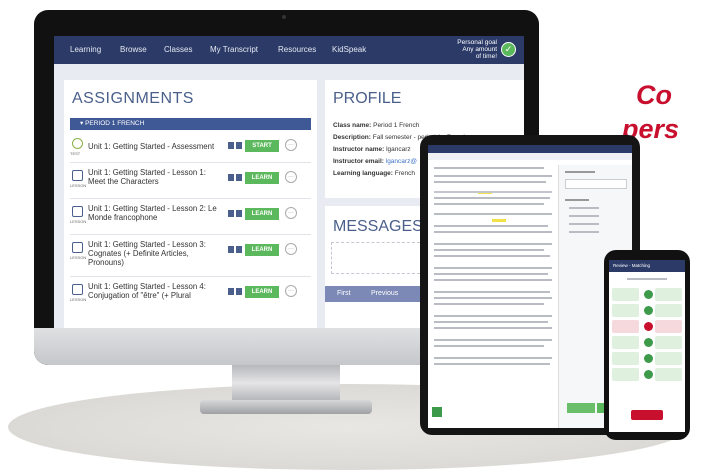  Describe the element at coordinates (530, 149) in the screenshot. I see `tablet-nav` at that location.